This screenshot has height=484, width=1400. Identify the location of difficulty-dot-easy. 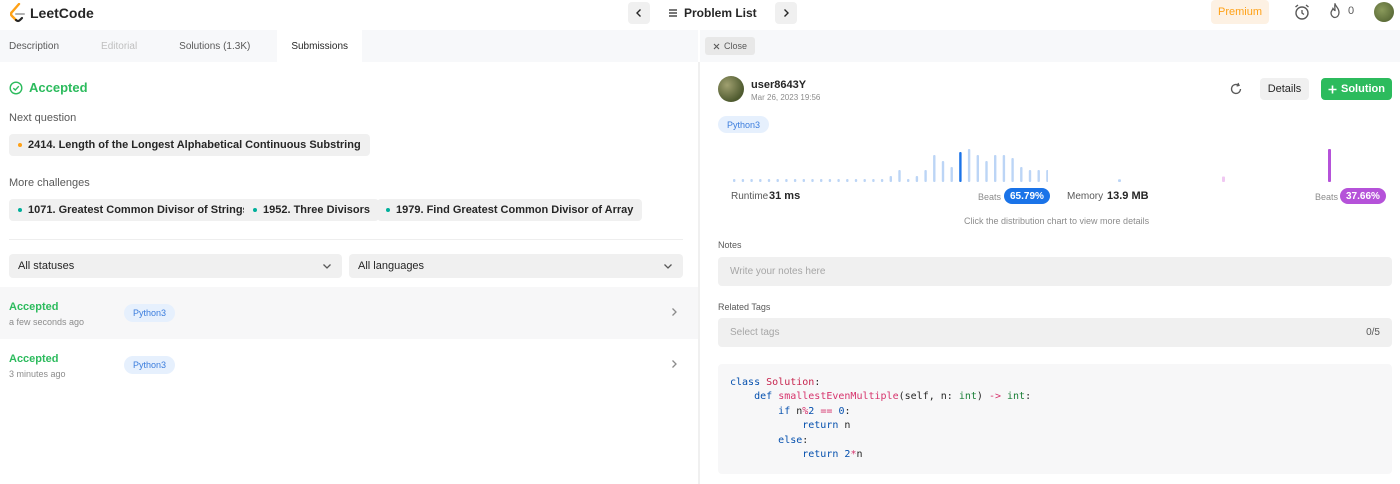
(20, 210).